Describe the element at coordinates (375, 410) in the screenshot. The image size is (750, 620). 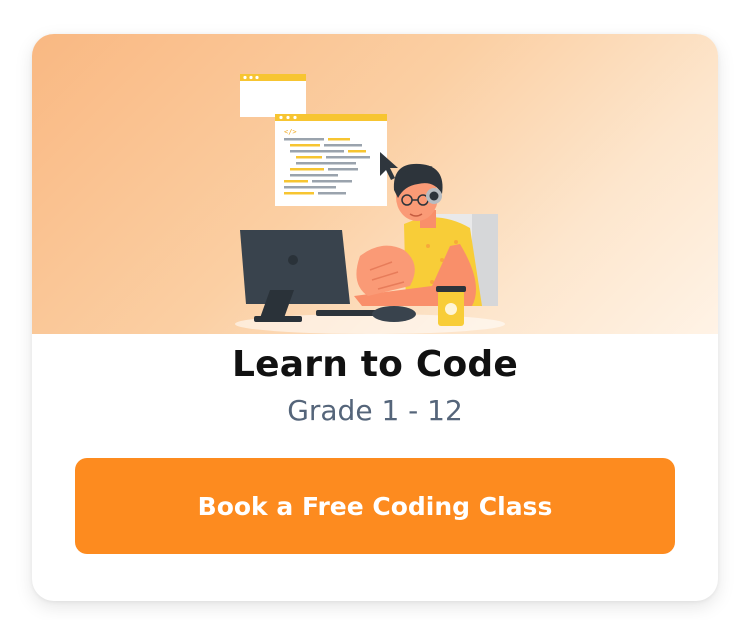
I see `grade-range: Grade 1 - 12` at that location.